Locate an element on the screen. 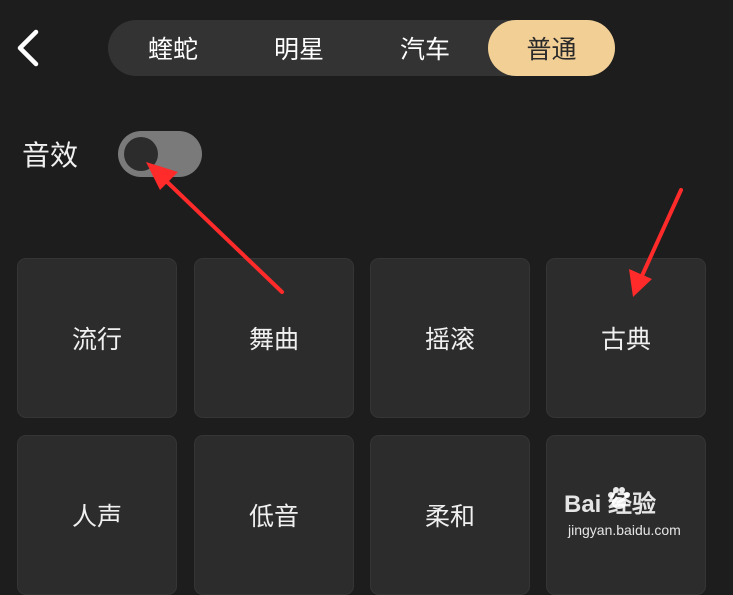 The image size is (733, 595). sound-effect-toggle is located at coordinates (160, 154).